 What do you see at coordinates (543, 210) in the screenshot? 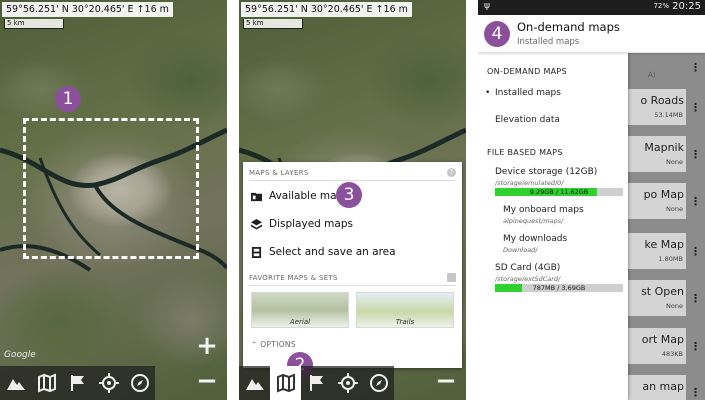
I see `drawer-item-onboard-maps: My onboard maps` at bounding box center [543, 210].